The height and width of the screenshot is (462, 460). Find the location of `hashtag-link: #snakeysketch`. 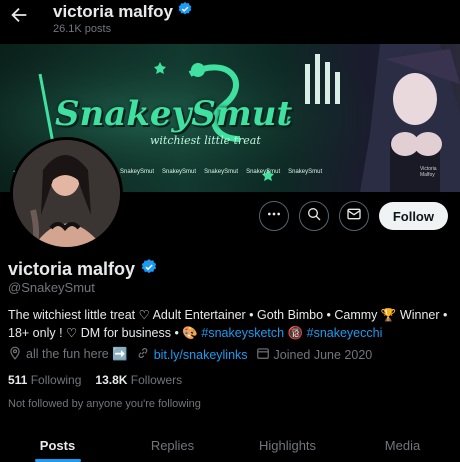

hashtag-link: #snakeysketch is located at coordinates (242, 333).